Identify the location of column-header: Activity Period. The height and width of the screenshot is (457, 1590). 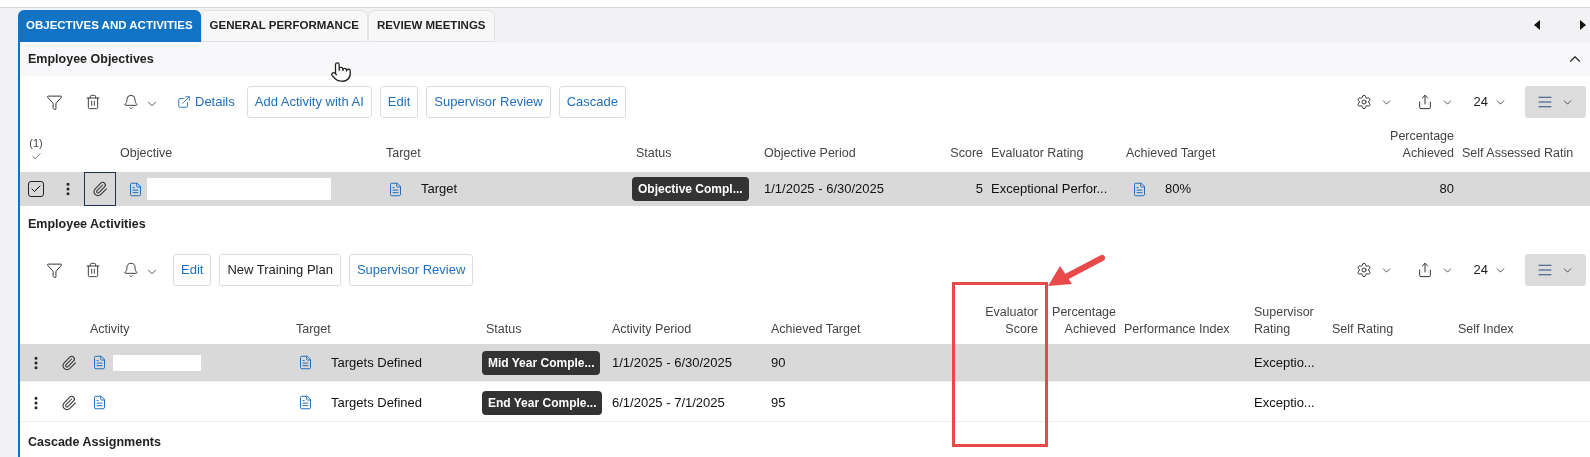
(652, 329).